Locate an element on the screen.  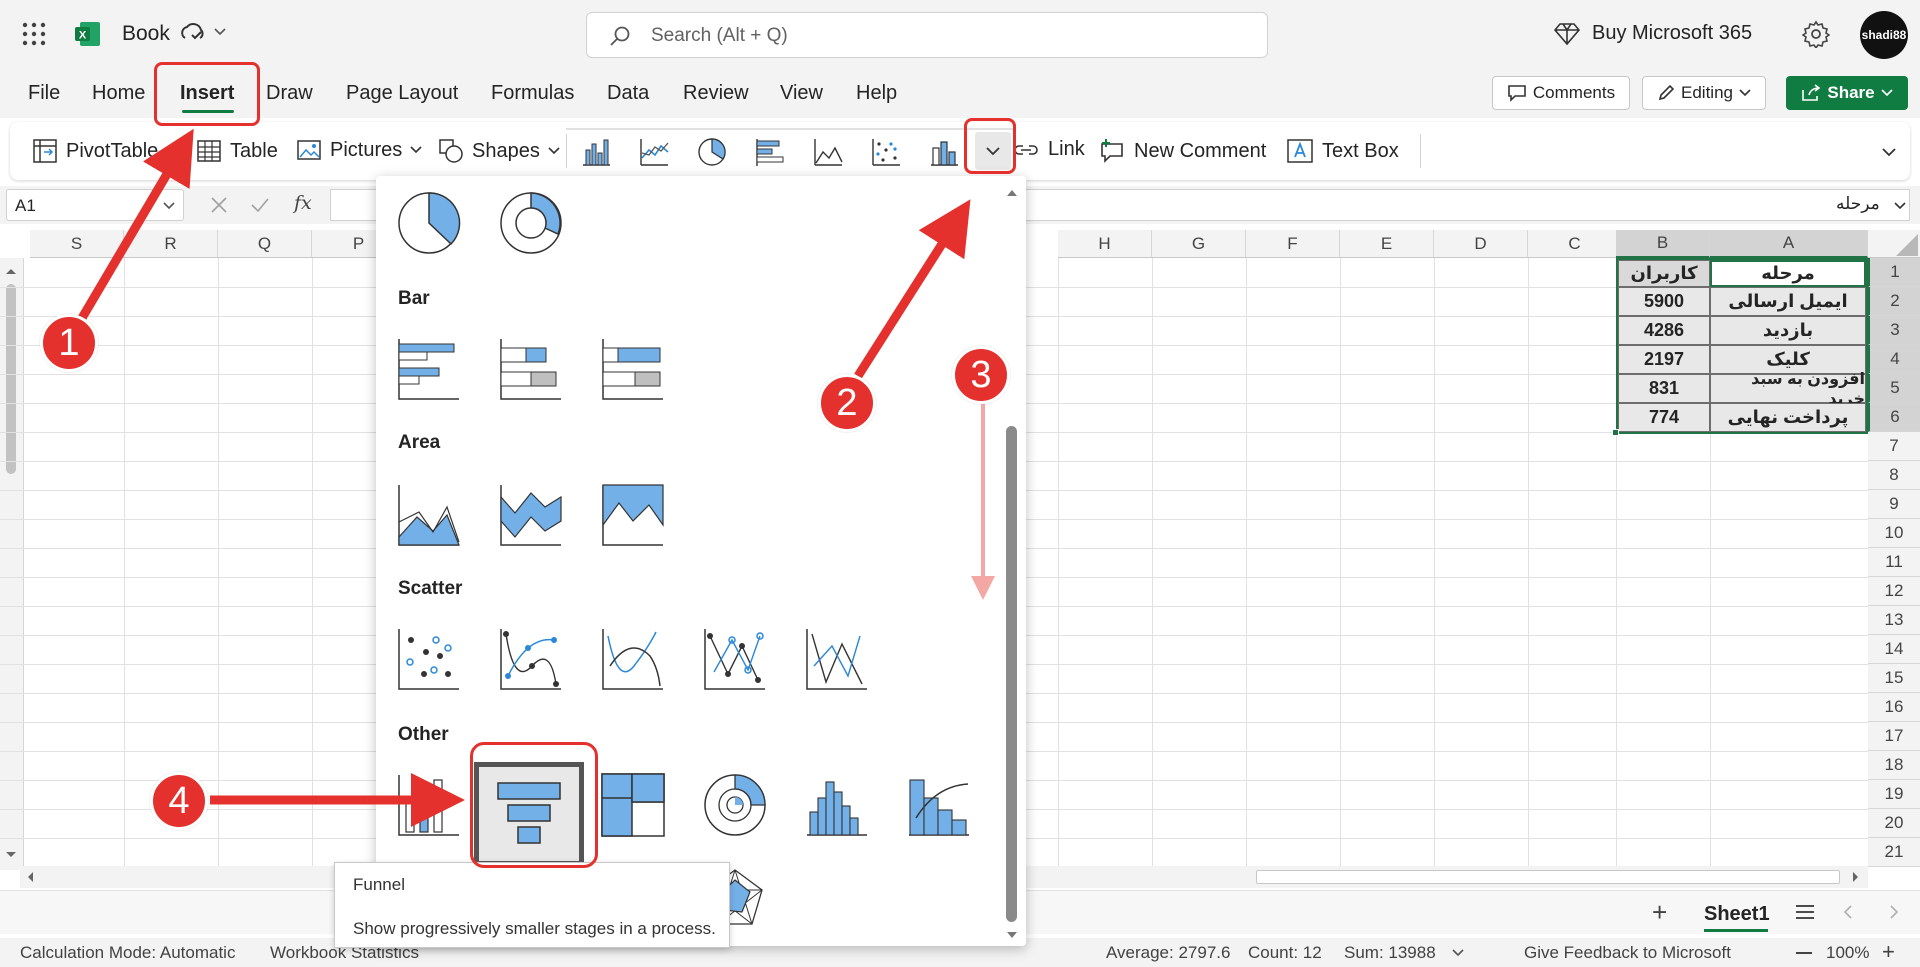
step-badge-3: 3 is located at coordinates (981, 375).